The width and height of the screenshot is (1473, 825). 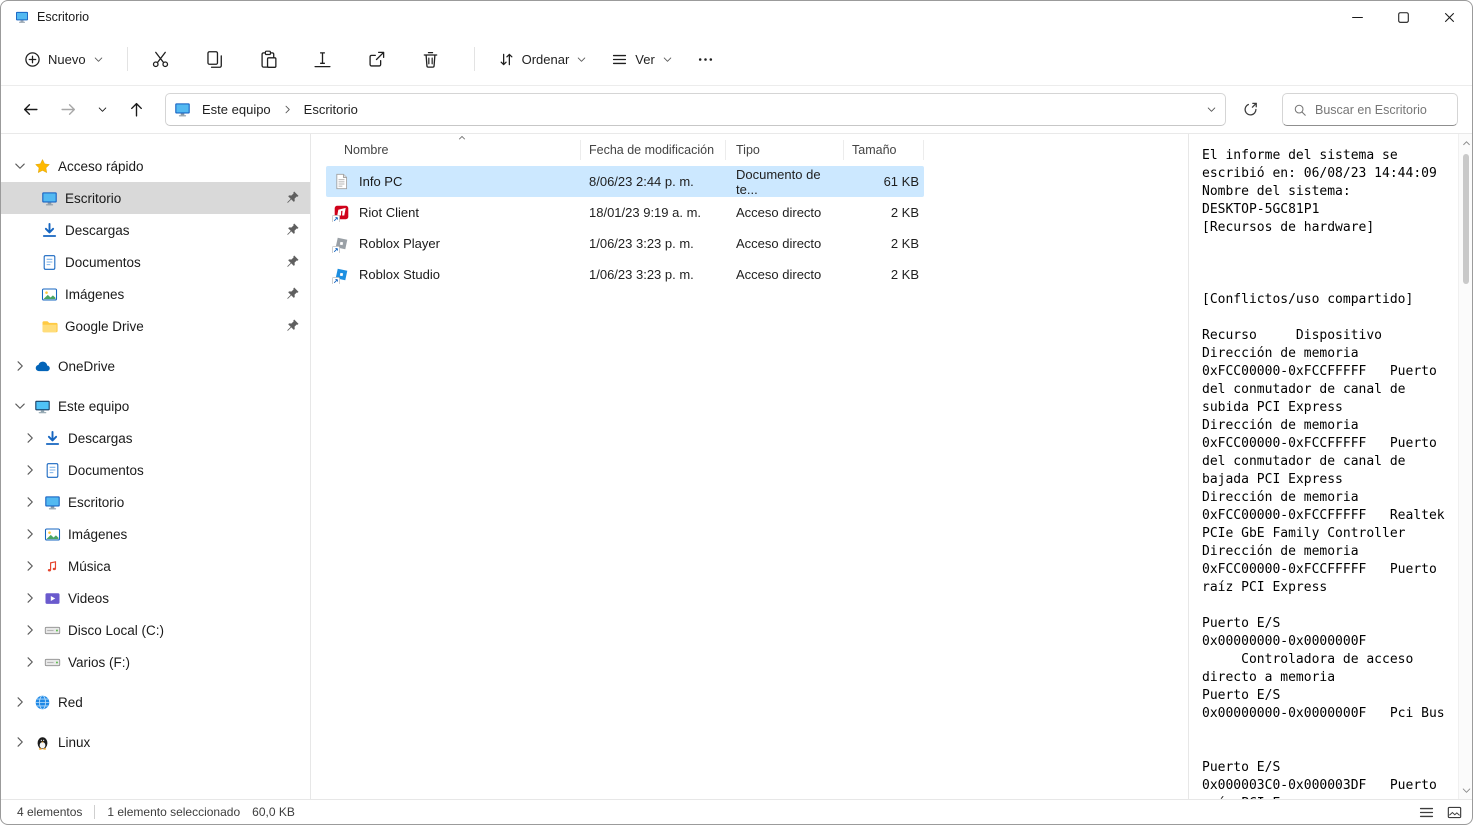 I want to click on address-dropdown-icon, so click(x=1211, y=109).